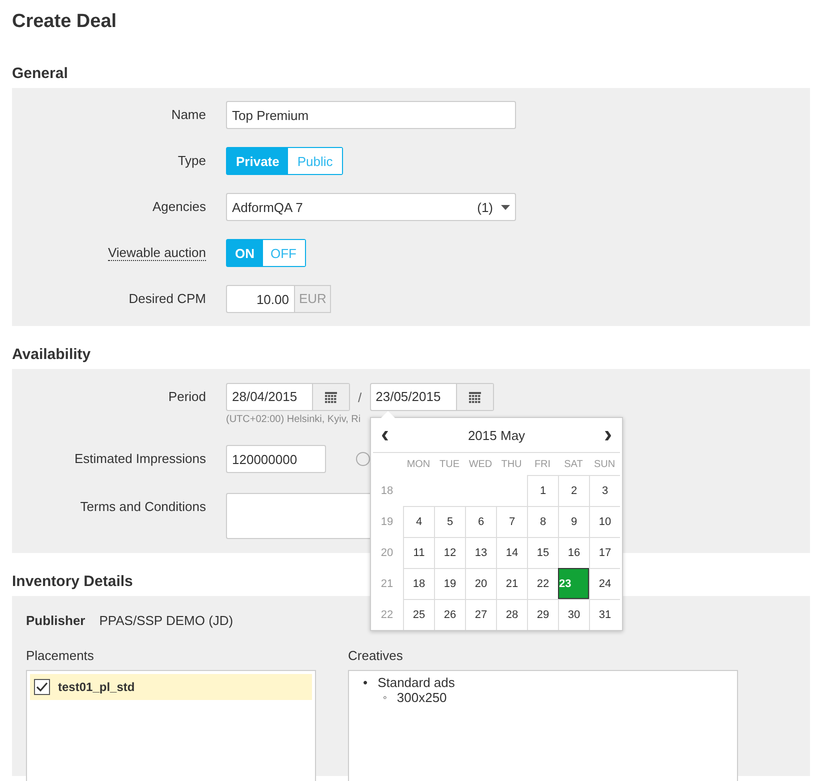  Describe the element at coordinates (171, 687) in the screenshot. I see `placement-item: test01_pl_std` at that location.